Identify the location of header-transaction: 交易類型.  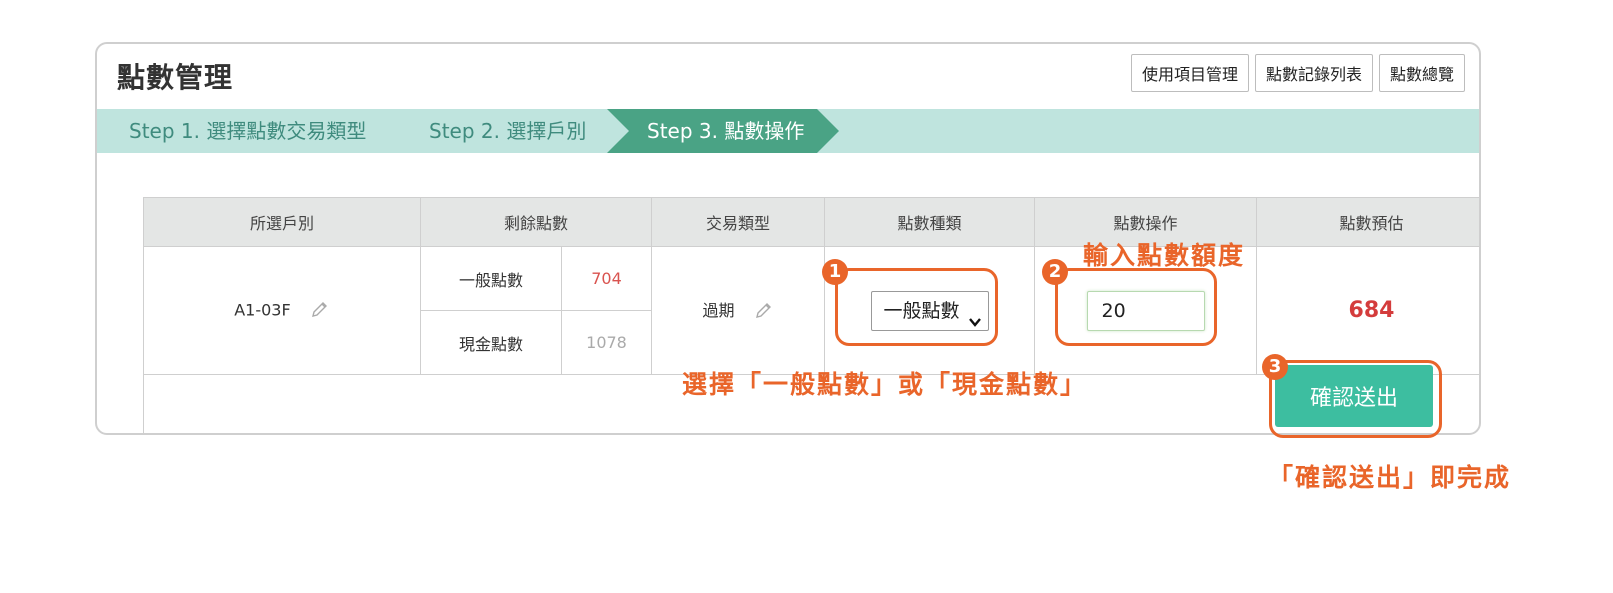
(738, 222).